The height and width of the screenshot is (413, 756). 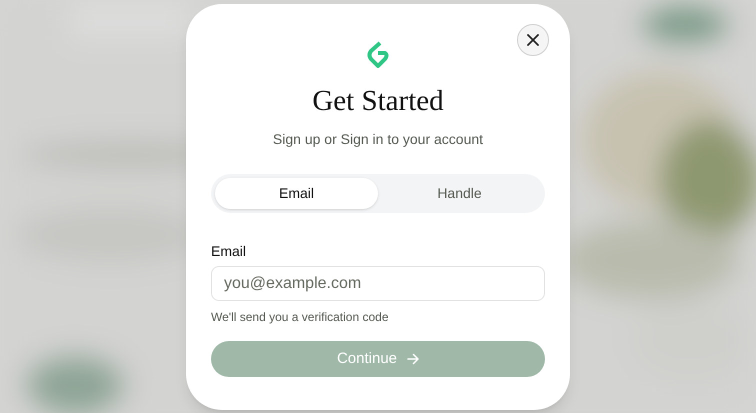 What do you see at coordinates (378, 139) in the screenshot?
I see `dialog-subtitle: Sign up or Sign in to your account` at bounding box center [378, 139].